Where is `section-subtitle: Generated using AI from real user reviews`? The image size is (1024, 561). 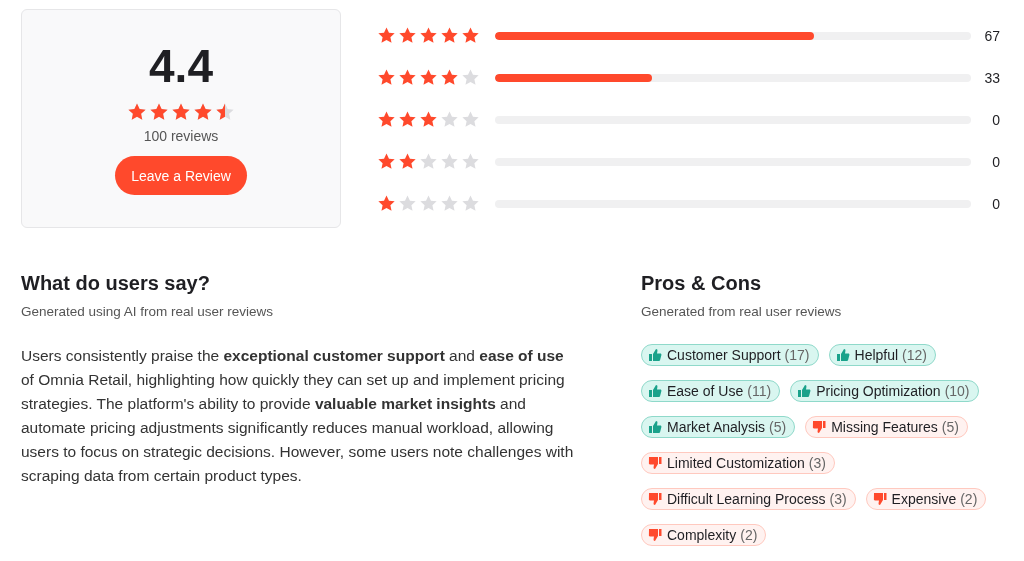
section-subtitle: Generated using AI from real user reviews is located at coordinates (148, 311).